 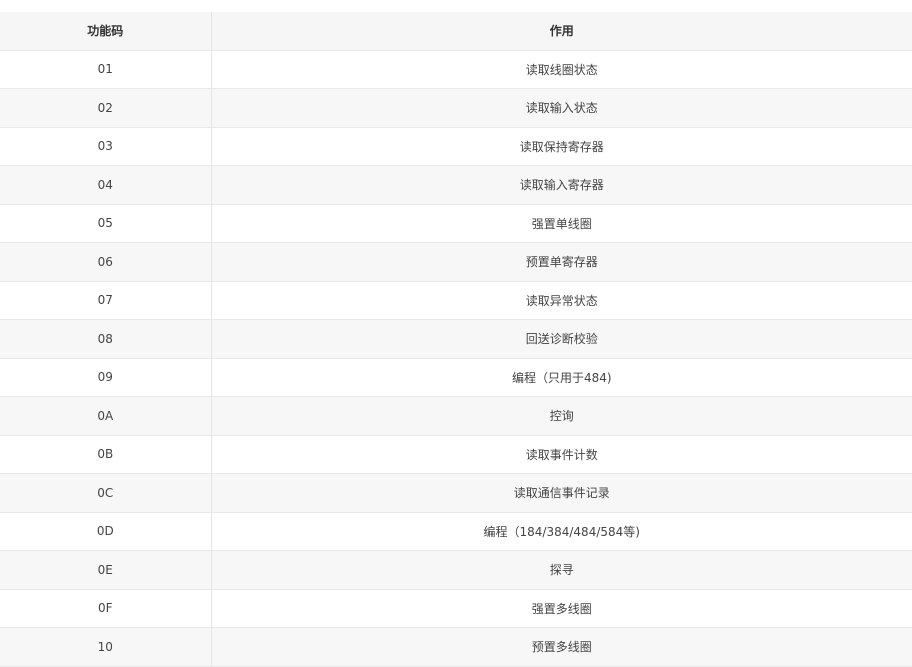 What do you see at coordinates (106, 108) in the screenshot?
I see `function-code-cell: 02` at bounding box center [106, 108].